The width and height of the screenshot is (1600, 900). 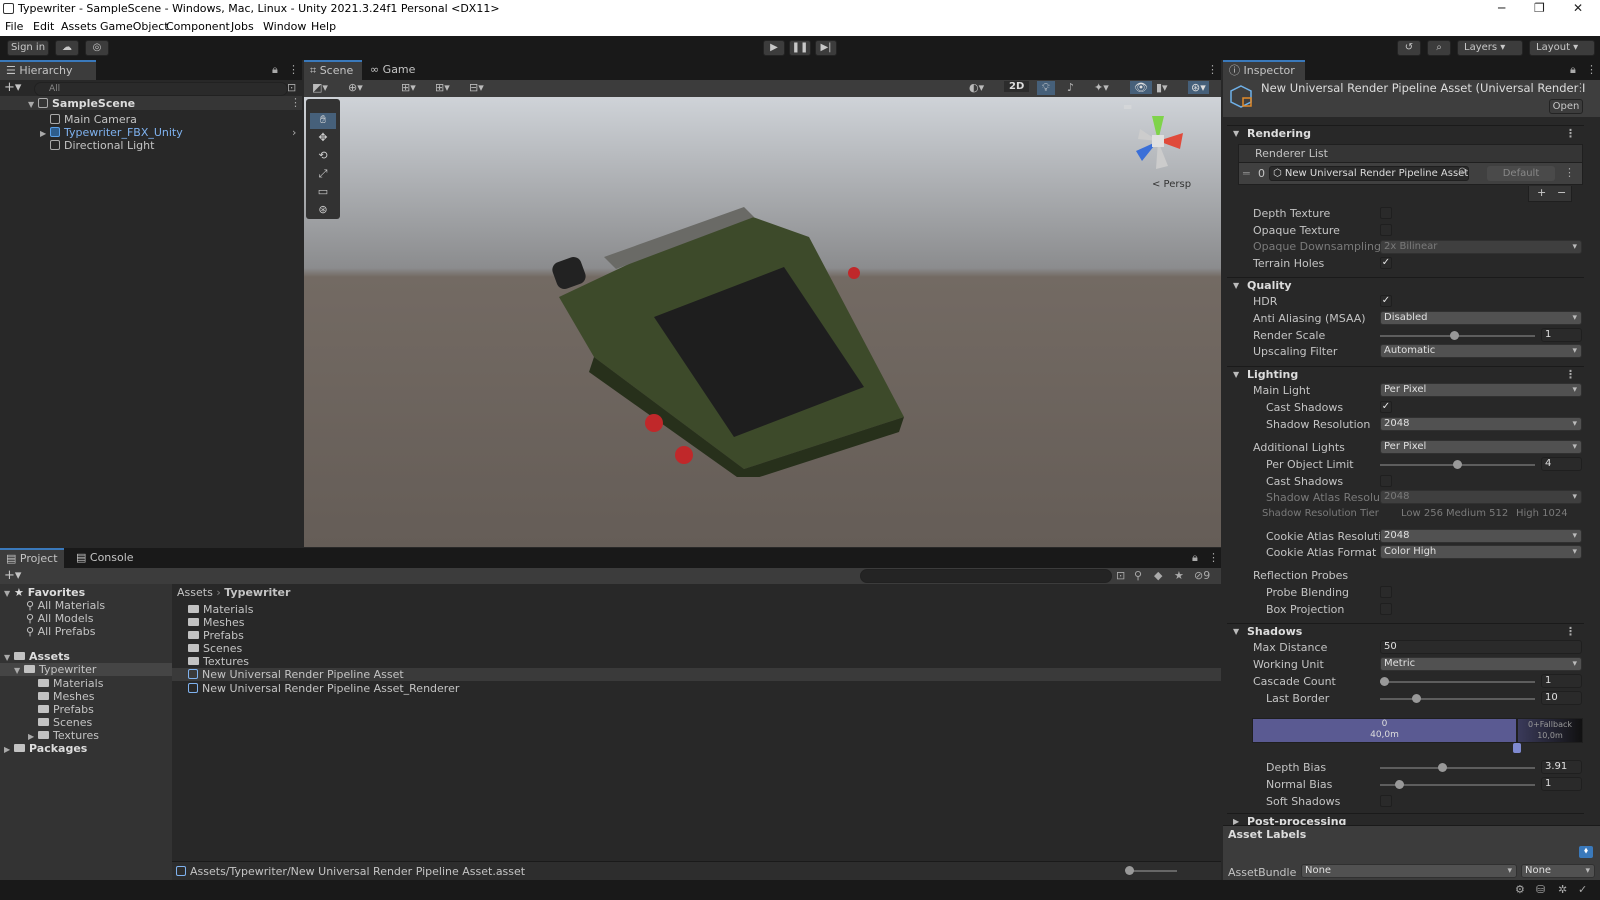 I want to click on label-tag-icon: ⬧, so click(x=1586, y=852).